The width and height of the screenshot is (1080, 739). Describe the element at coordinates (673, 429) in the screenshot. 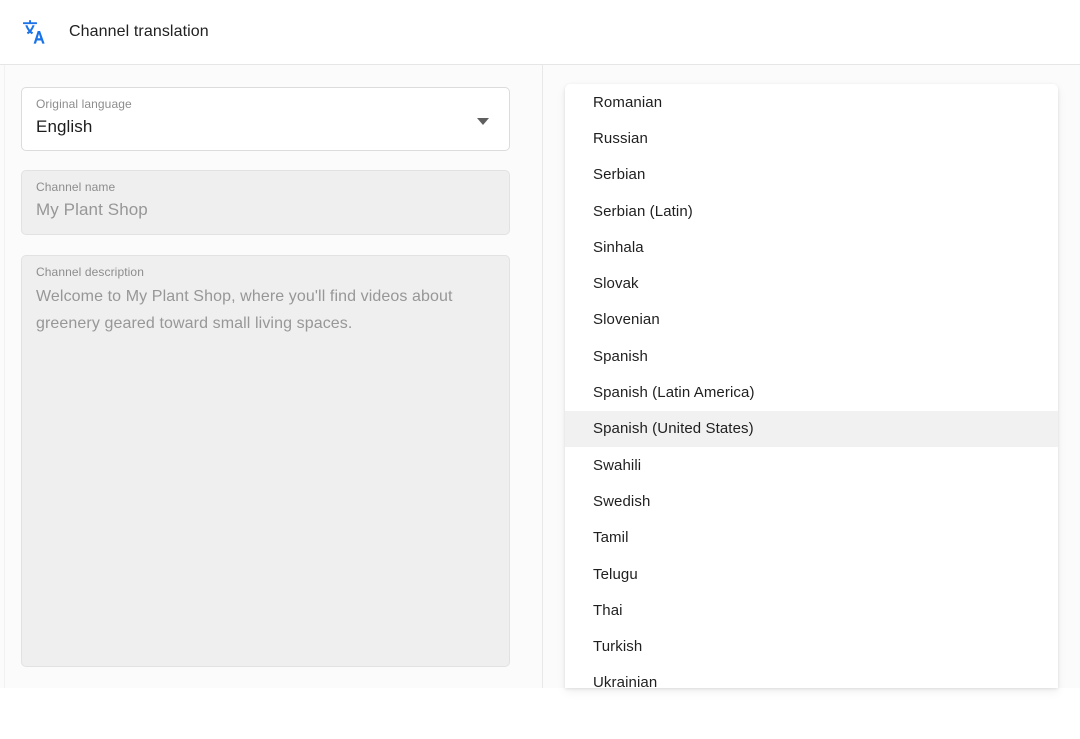

I see `language-option-label: Spanish (United States)` at that location.